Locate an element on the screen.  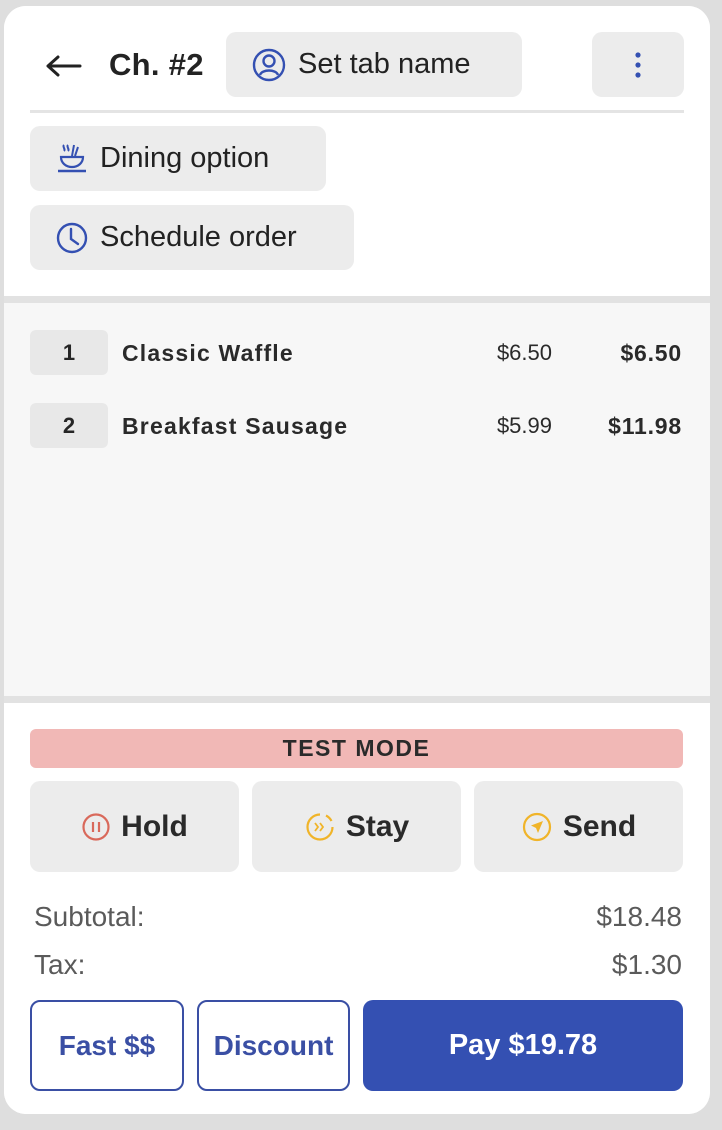
more-options-button is located at coordinates (638, 64).